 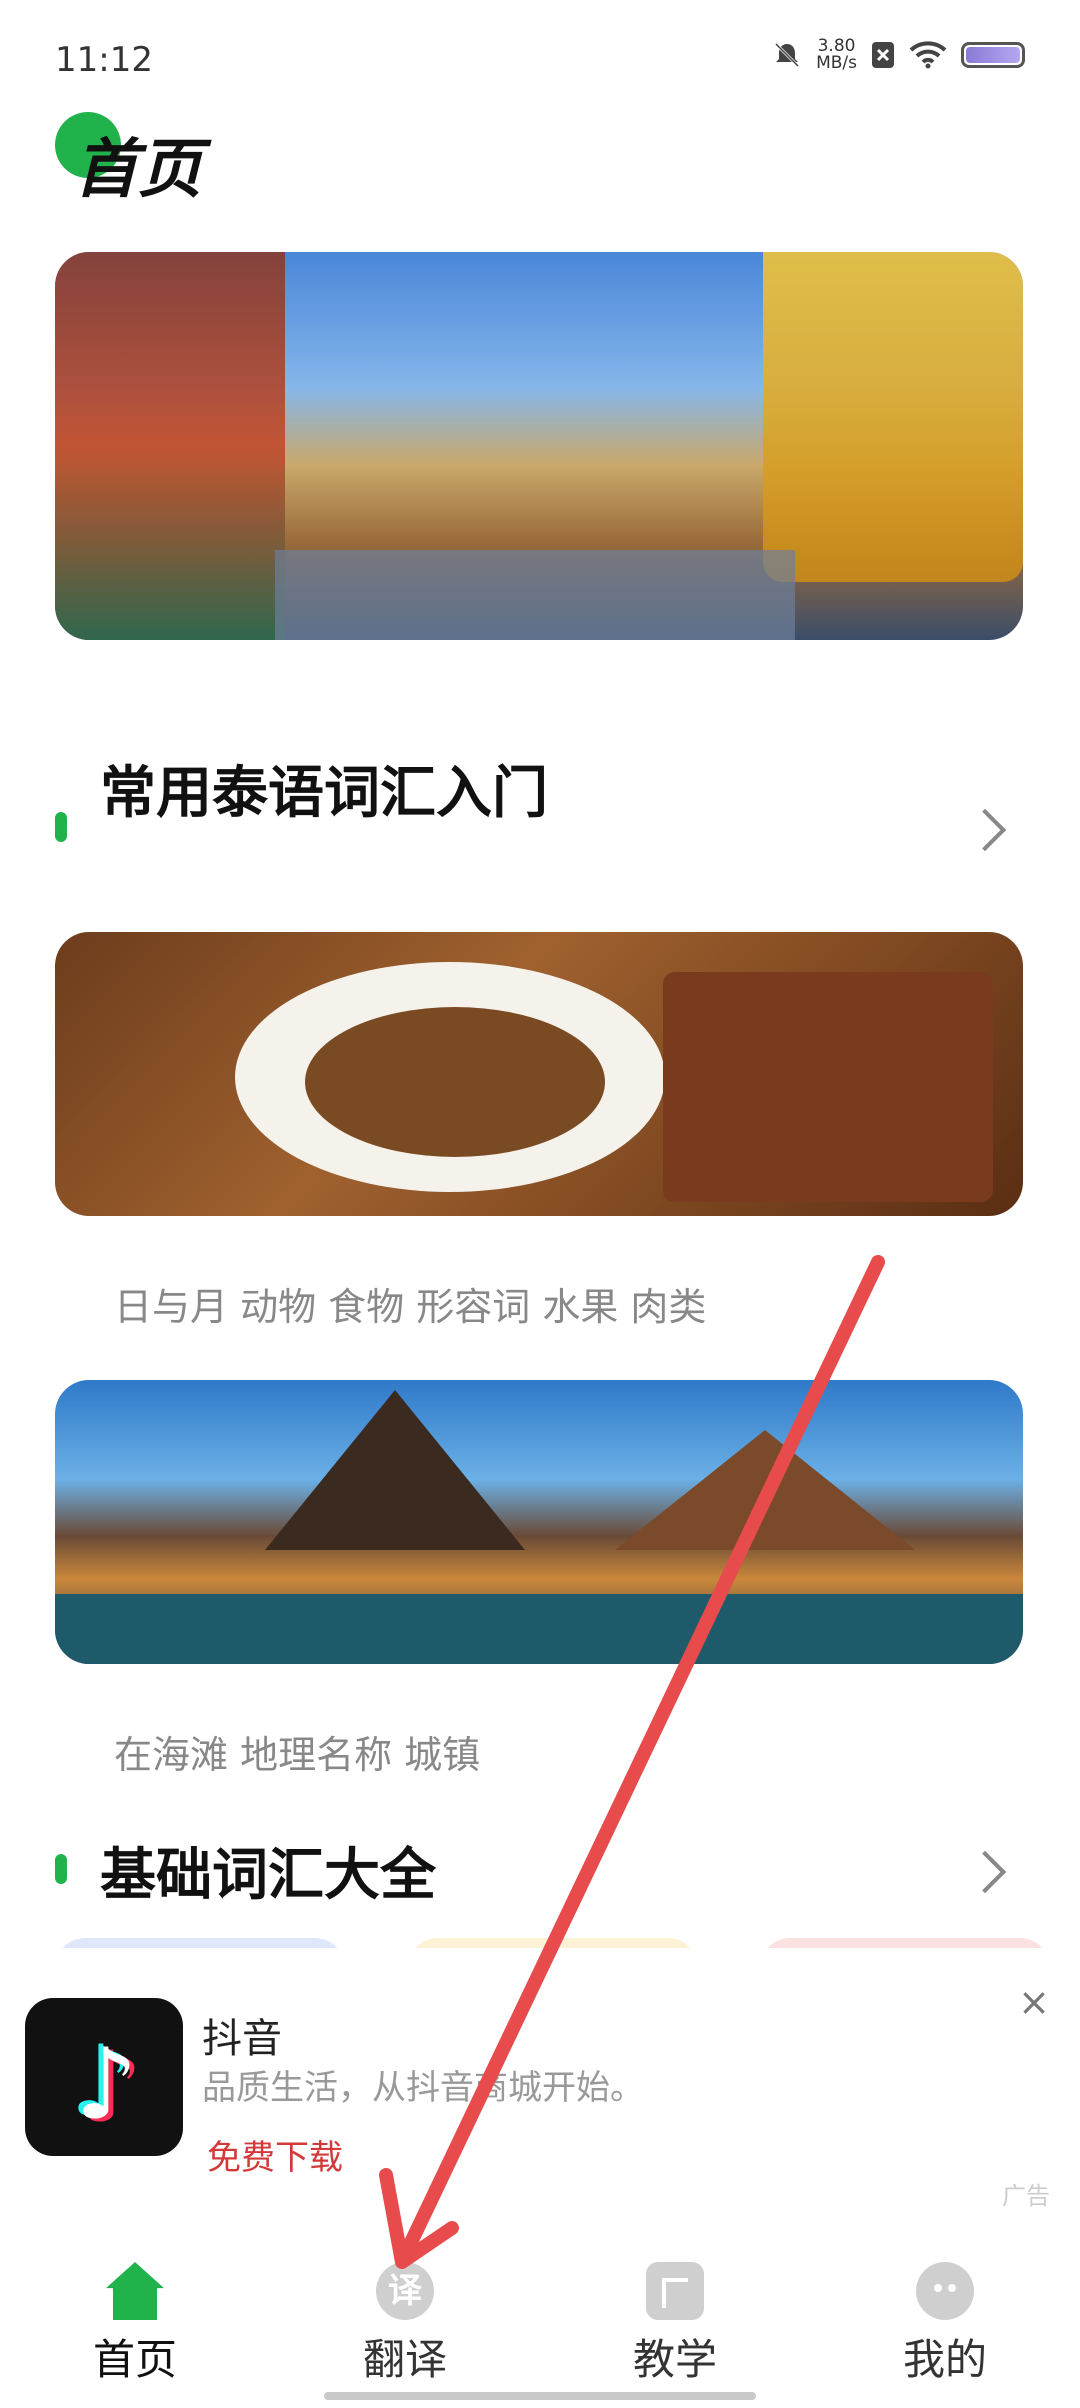 What do you see at coordinates (405, 2324) in the screenshot?
I see `tab-translate: 译 翻译` at bounding box center [405, 2324].